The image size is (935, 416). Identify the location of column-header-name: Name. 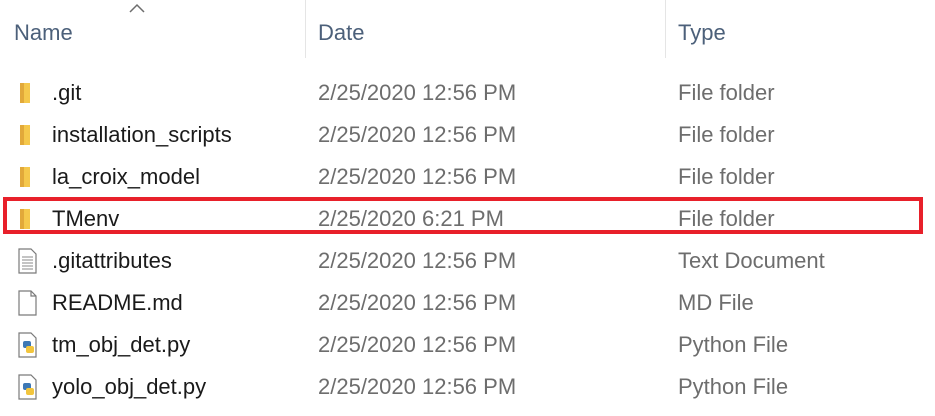
(153, 29).